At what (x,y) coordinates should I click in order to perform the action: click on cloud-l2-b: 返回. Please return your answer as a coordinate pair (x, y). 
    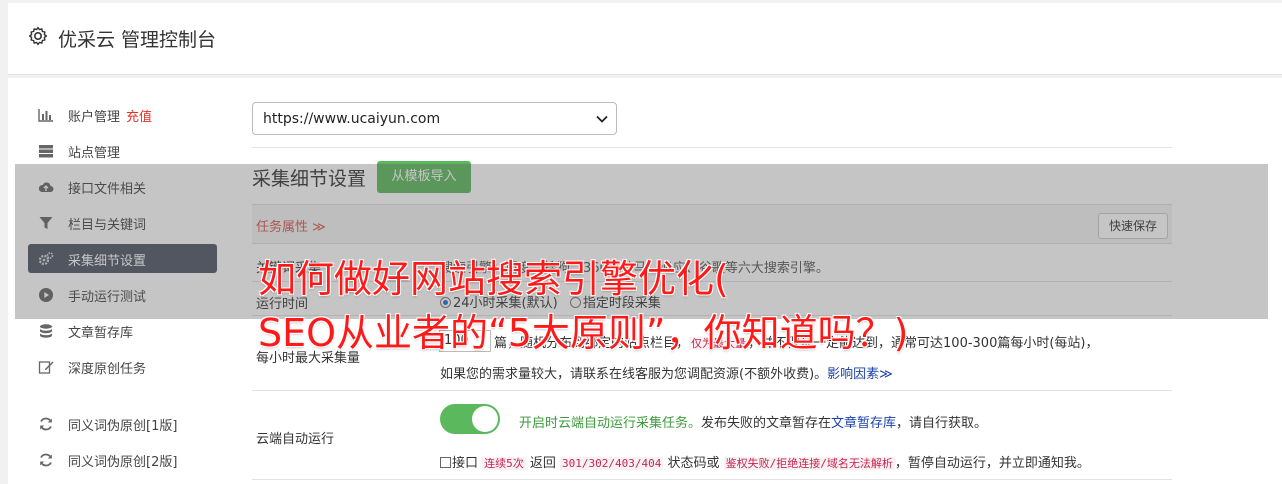
    Looking at the image, I should click on (543, 463).